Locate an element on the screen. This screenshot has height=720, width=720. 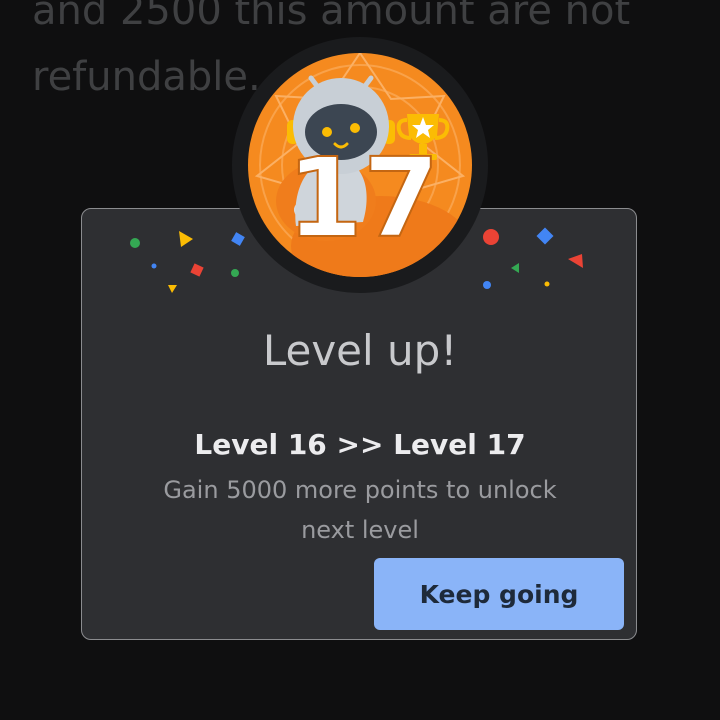
keep-going-button: Keep going is located at coordinates (499, 594).